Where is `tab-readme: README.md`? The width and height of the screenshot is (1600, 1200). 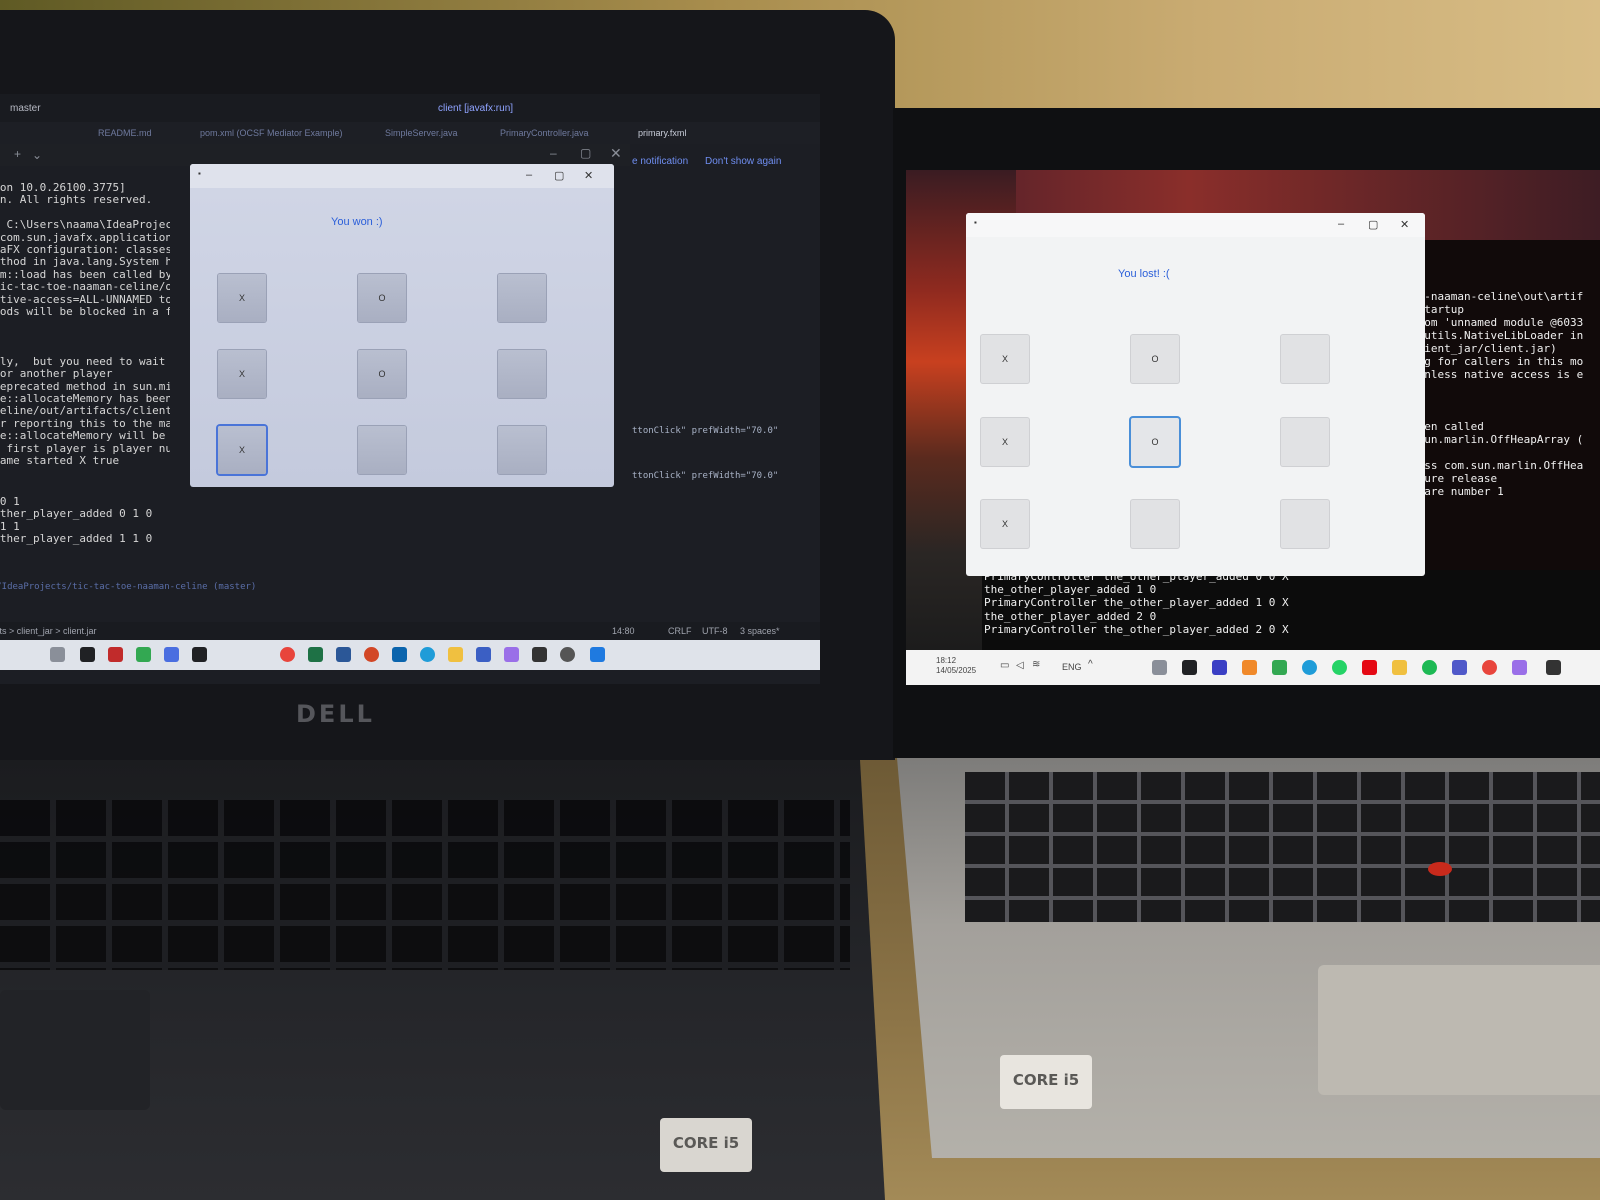
tab-readme: README.md is located at coordinates (125, 133).